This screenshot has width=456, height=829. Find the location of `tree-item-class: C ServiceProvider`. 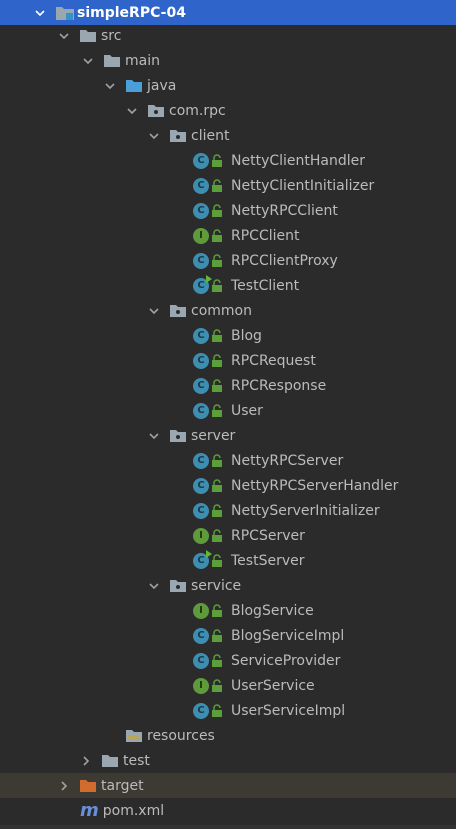

tree-item-class: C ServiceProvider is located at coordinates (228, 660).